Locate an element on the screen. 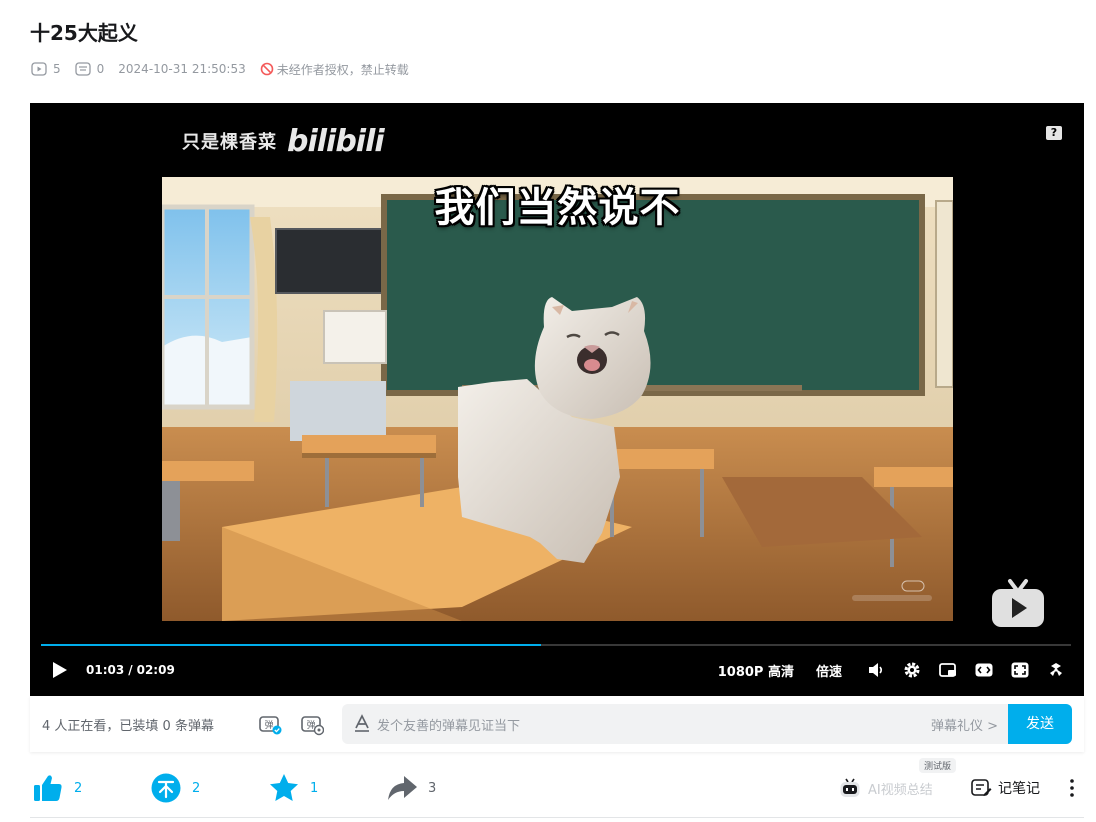 The width and height of the screenshot is (1096, 822). danmaku-settings-icon: 弹 is located at coordinates (313, 726).